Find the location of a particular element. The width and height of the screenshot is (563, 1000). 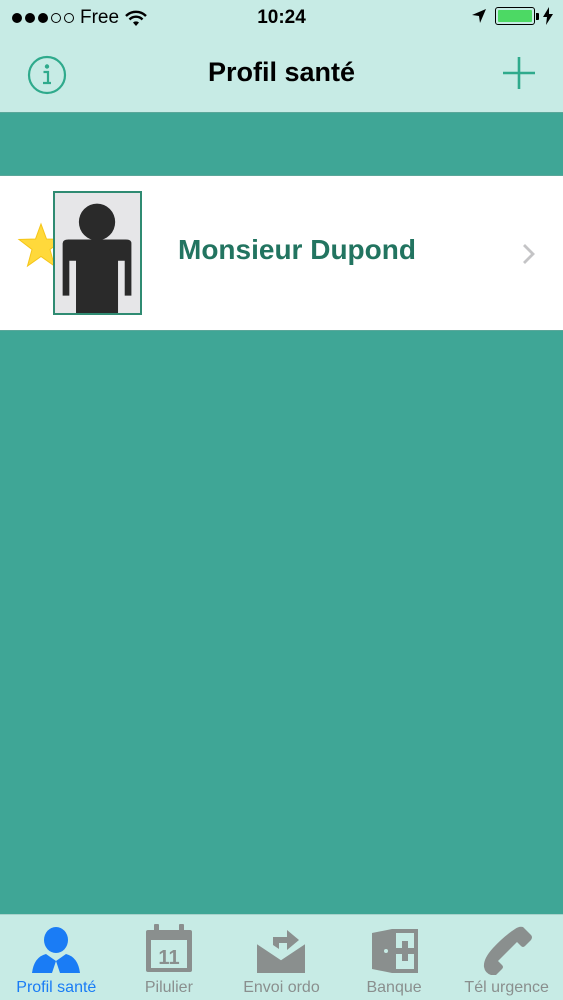

plus-icon is located at coordinates (519, 73).